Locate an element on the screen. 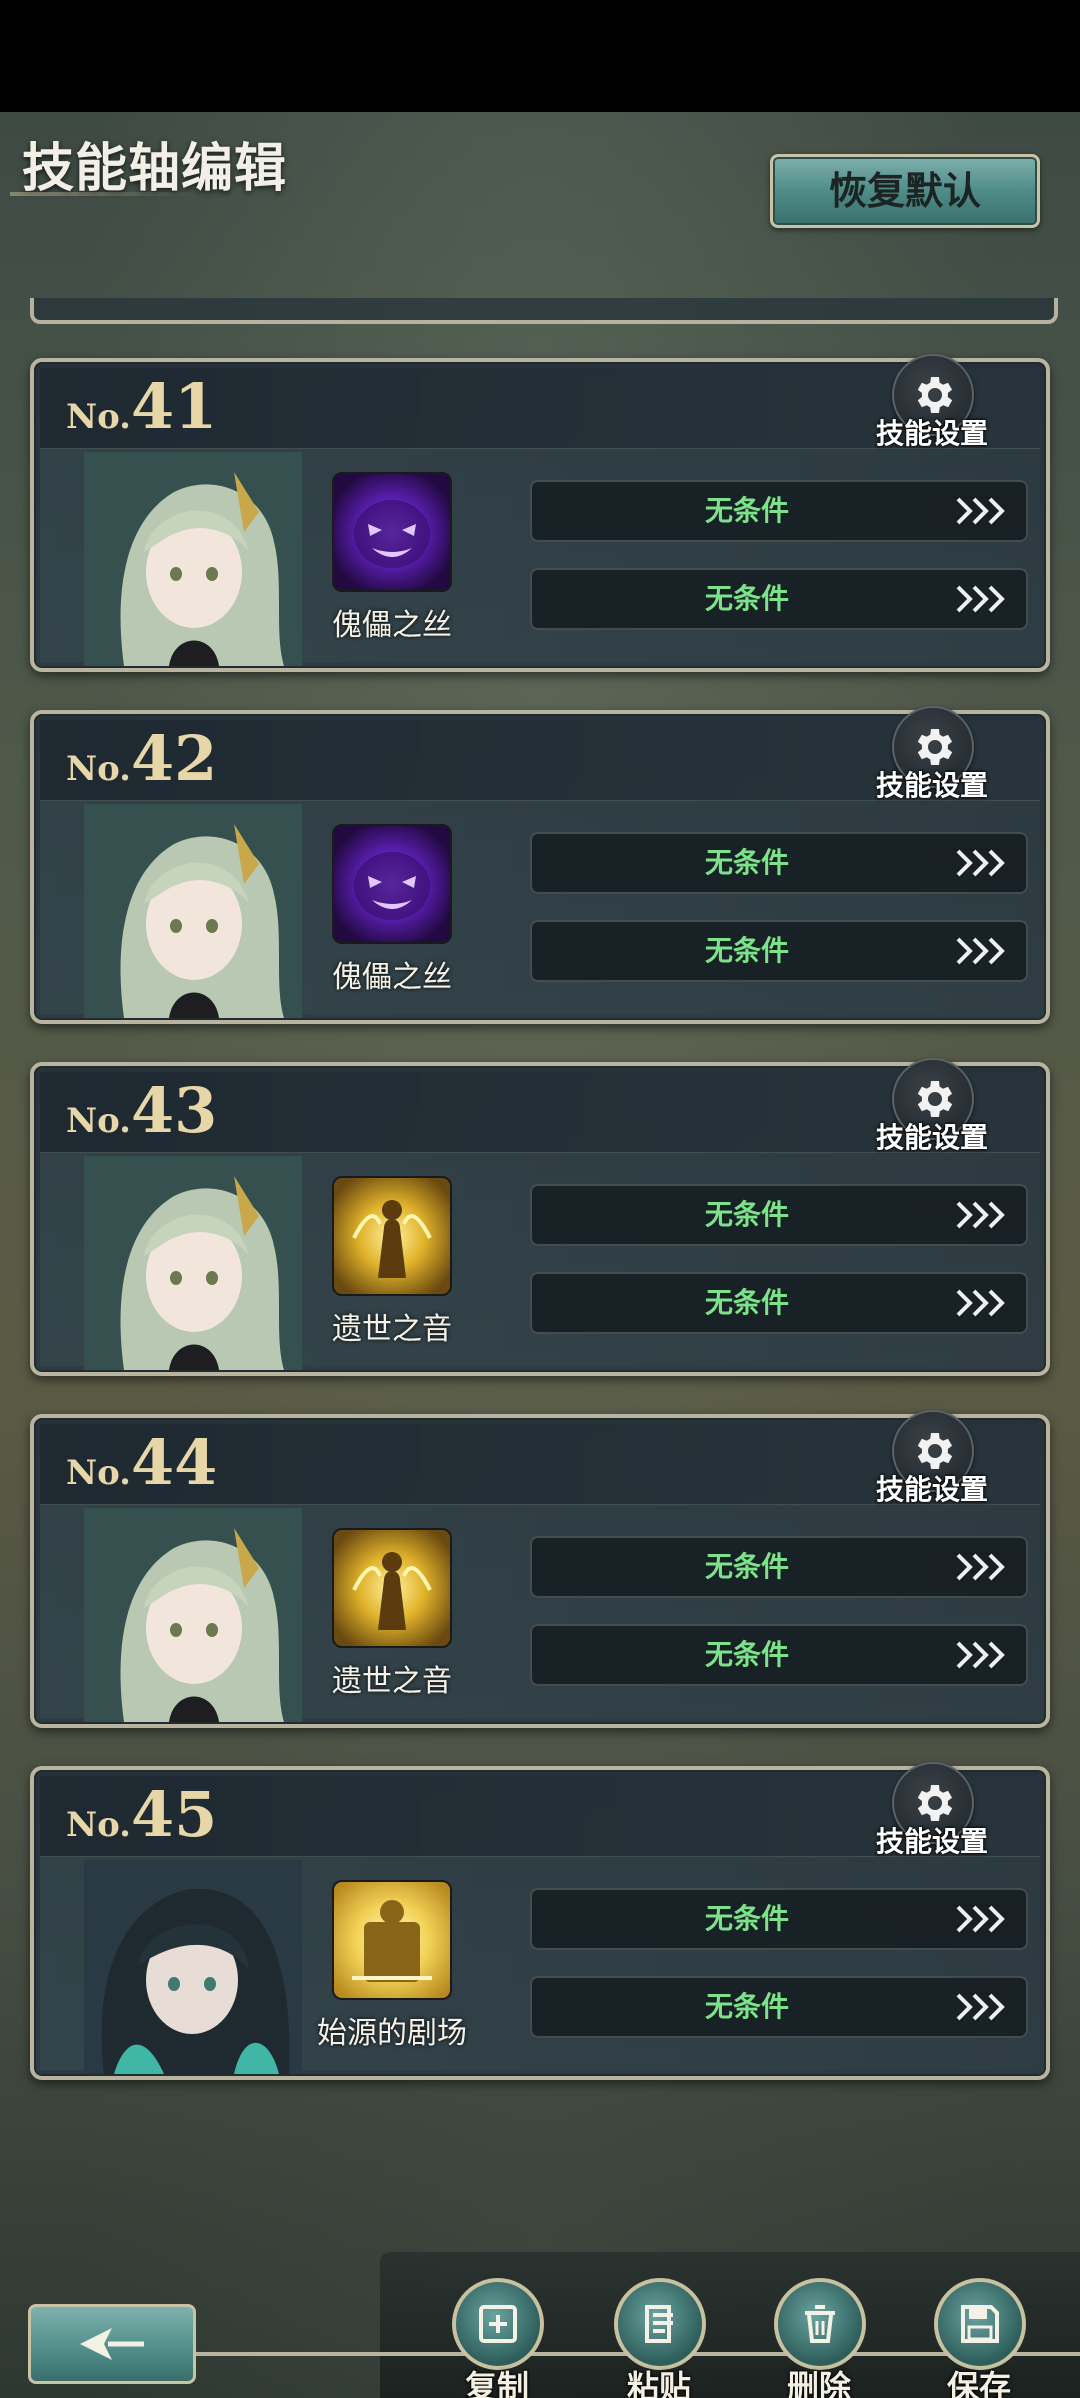 Image resolution: width=1080 pixels, height=2398 pixels. paste-icon is located at coordinates (660, 2324).